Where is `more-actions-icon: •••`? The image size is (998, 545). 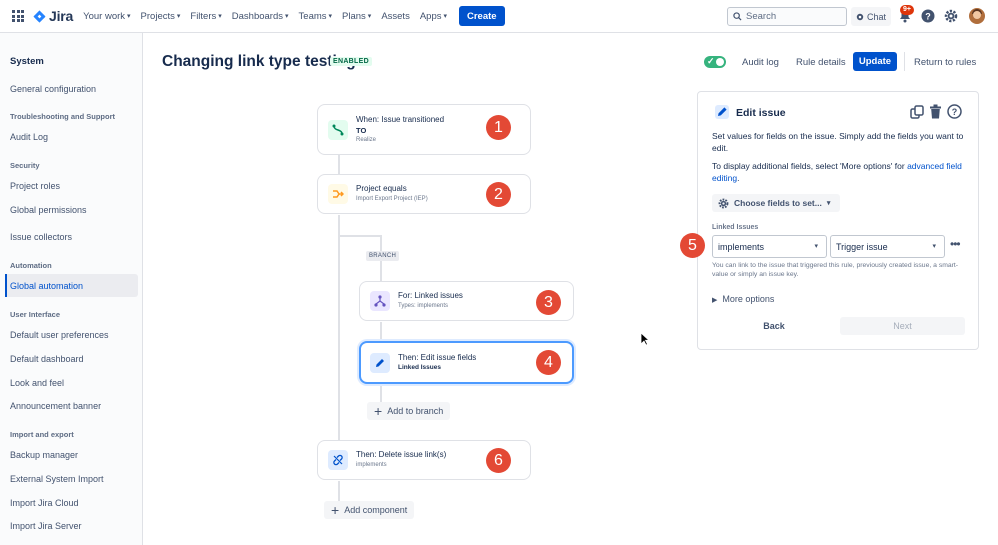
more-actions-icon: ••• is located at coordinates (955, 244).